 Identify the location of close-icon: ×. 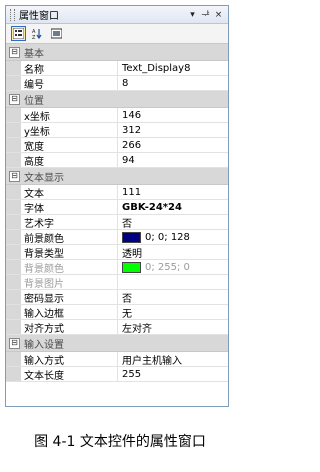
(218, 15).